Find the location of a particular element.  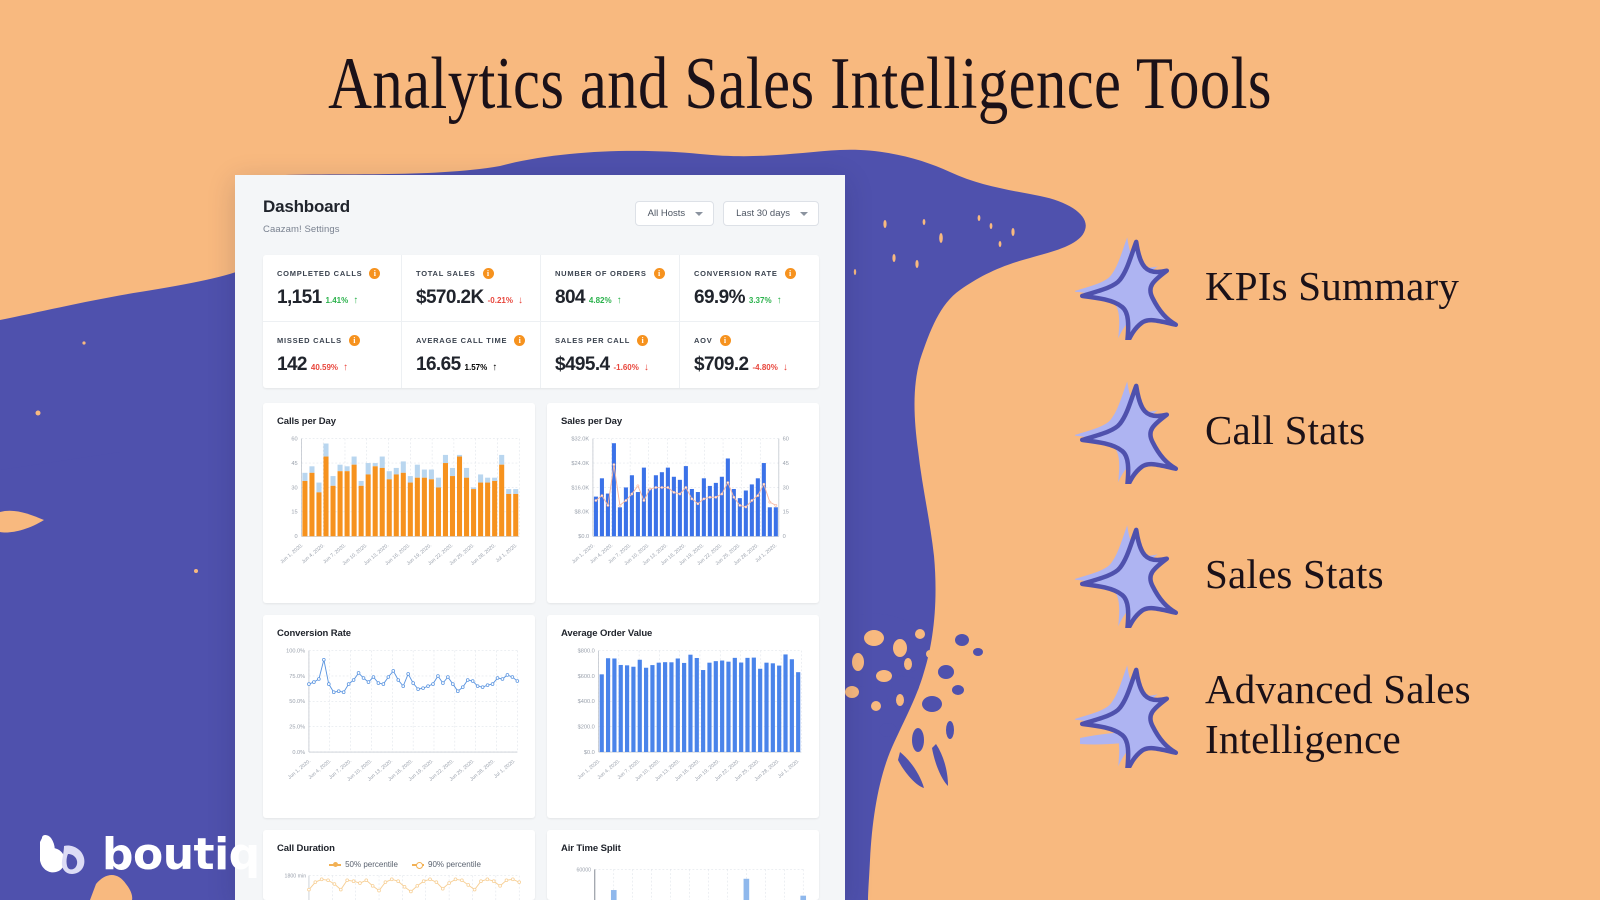

svg-text: 15 is located at coordinates (786, 513).